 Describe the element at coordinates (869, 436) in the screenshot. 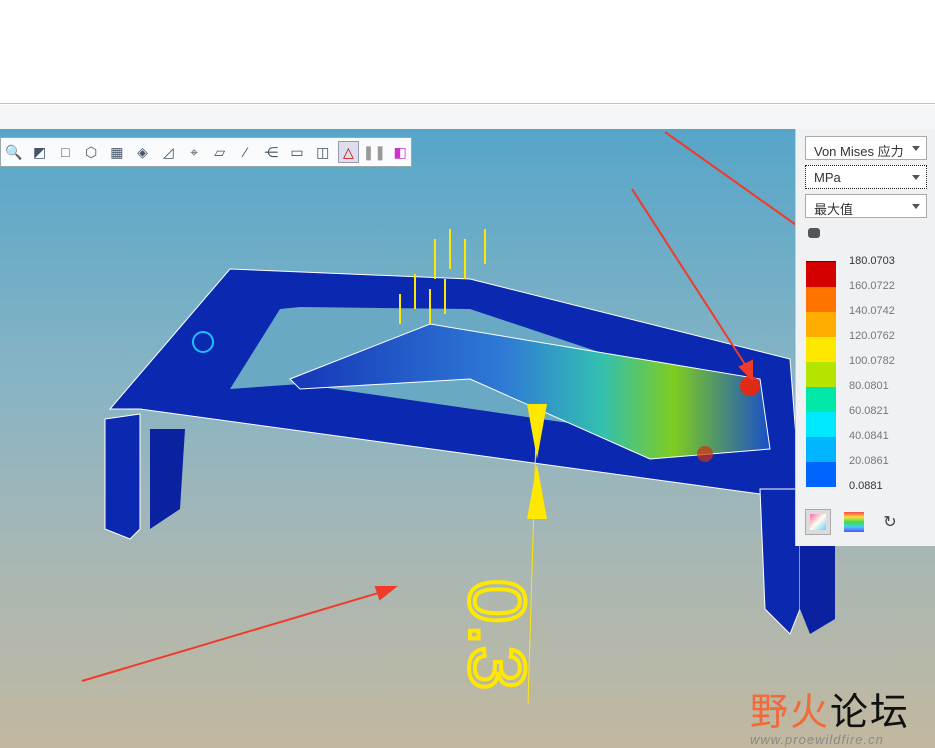

I see `scale-label: 40.0841` at that location.